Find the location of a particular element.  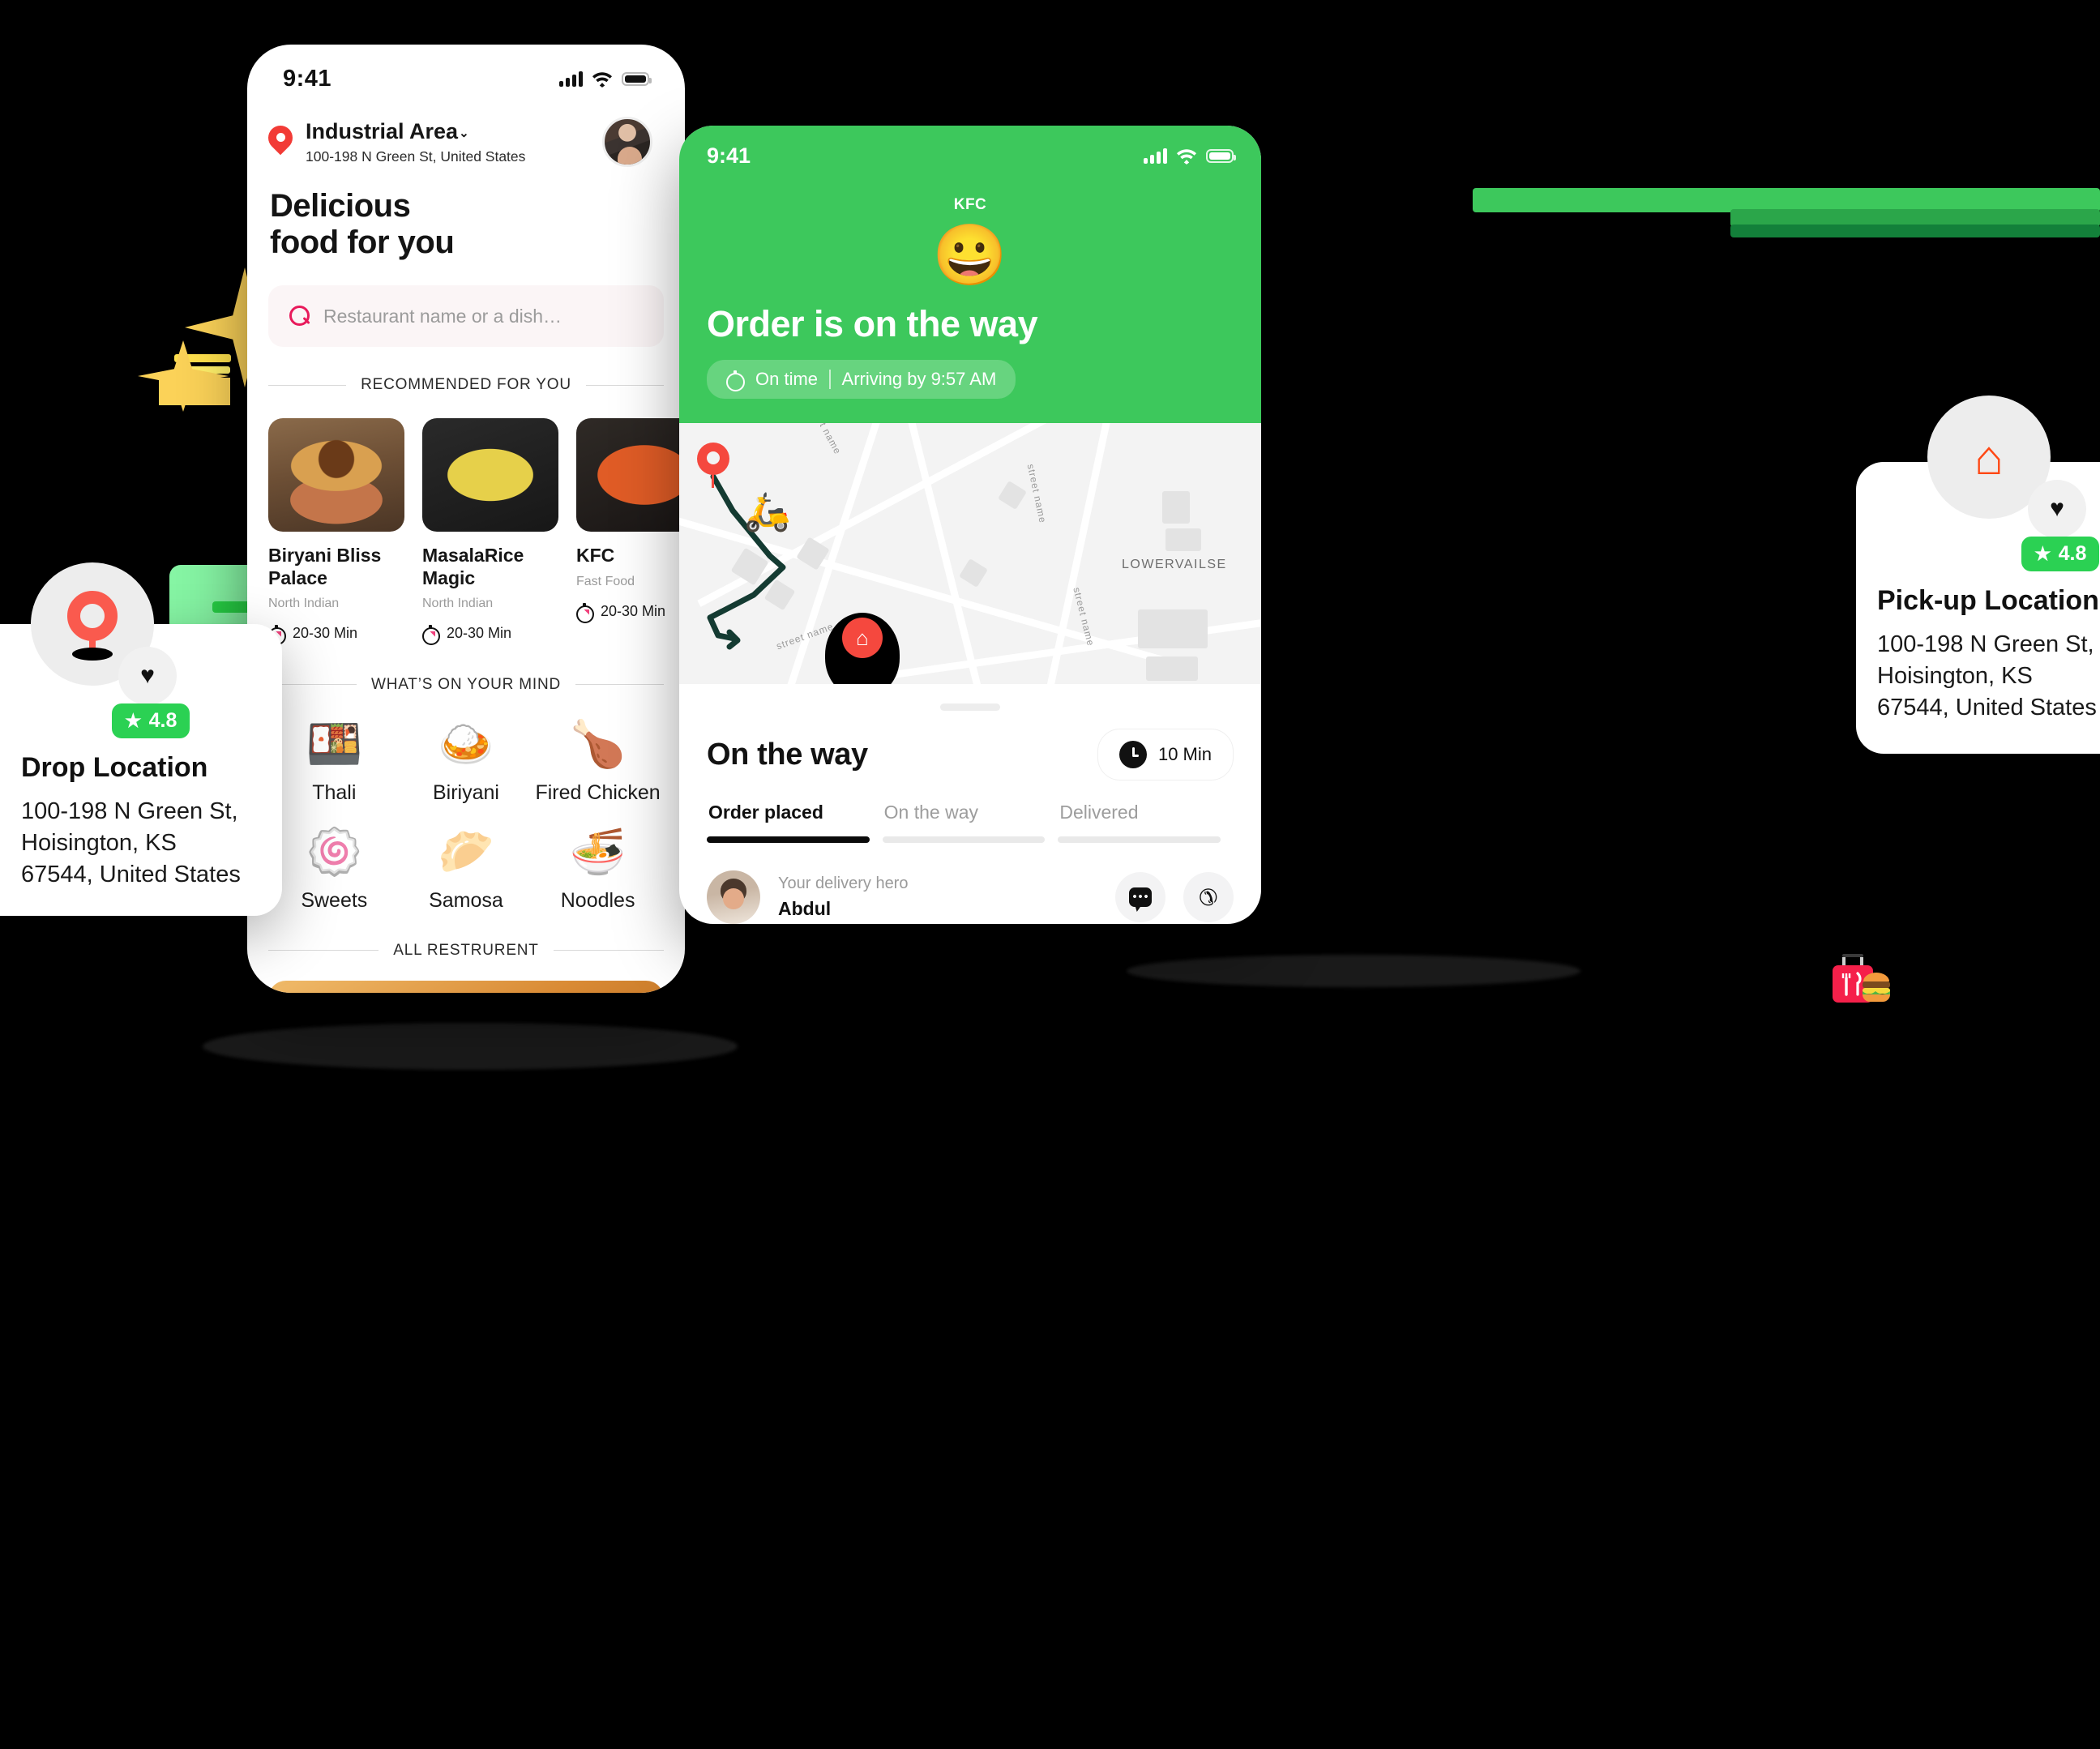

address-line: Hoisington, KS is located at coordinates (1955, 676).